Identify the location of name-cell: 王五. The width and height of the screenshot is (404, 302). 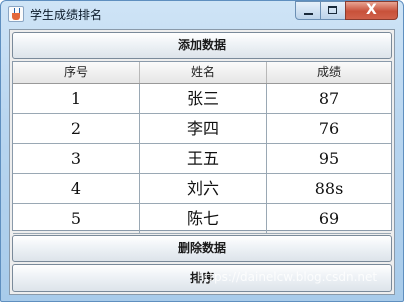
(202, 159).